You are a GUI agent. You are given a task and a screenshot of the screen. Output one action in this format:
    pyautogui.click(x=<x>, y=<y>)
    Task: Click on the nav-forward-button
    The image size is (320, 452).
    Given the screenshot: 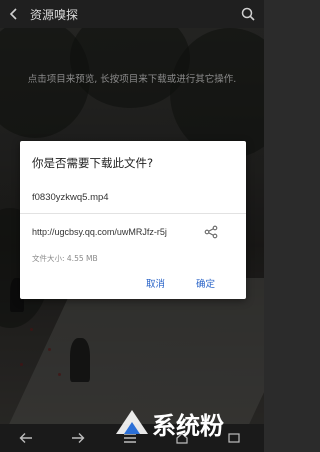 What is the action you would take?
    pyautogui.click(x=78, y=438)
    